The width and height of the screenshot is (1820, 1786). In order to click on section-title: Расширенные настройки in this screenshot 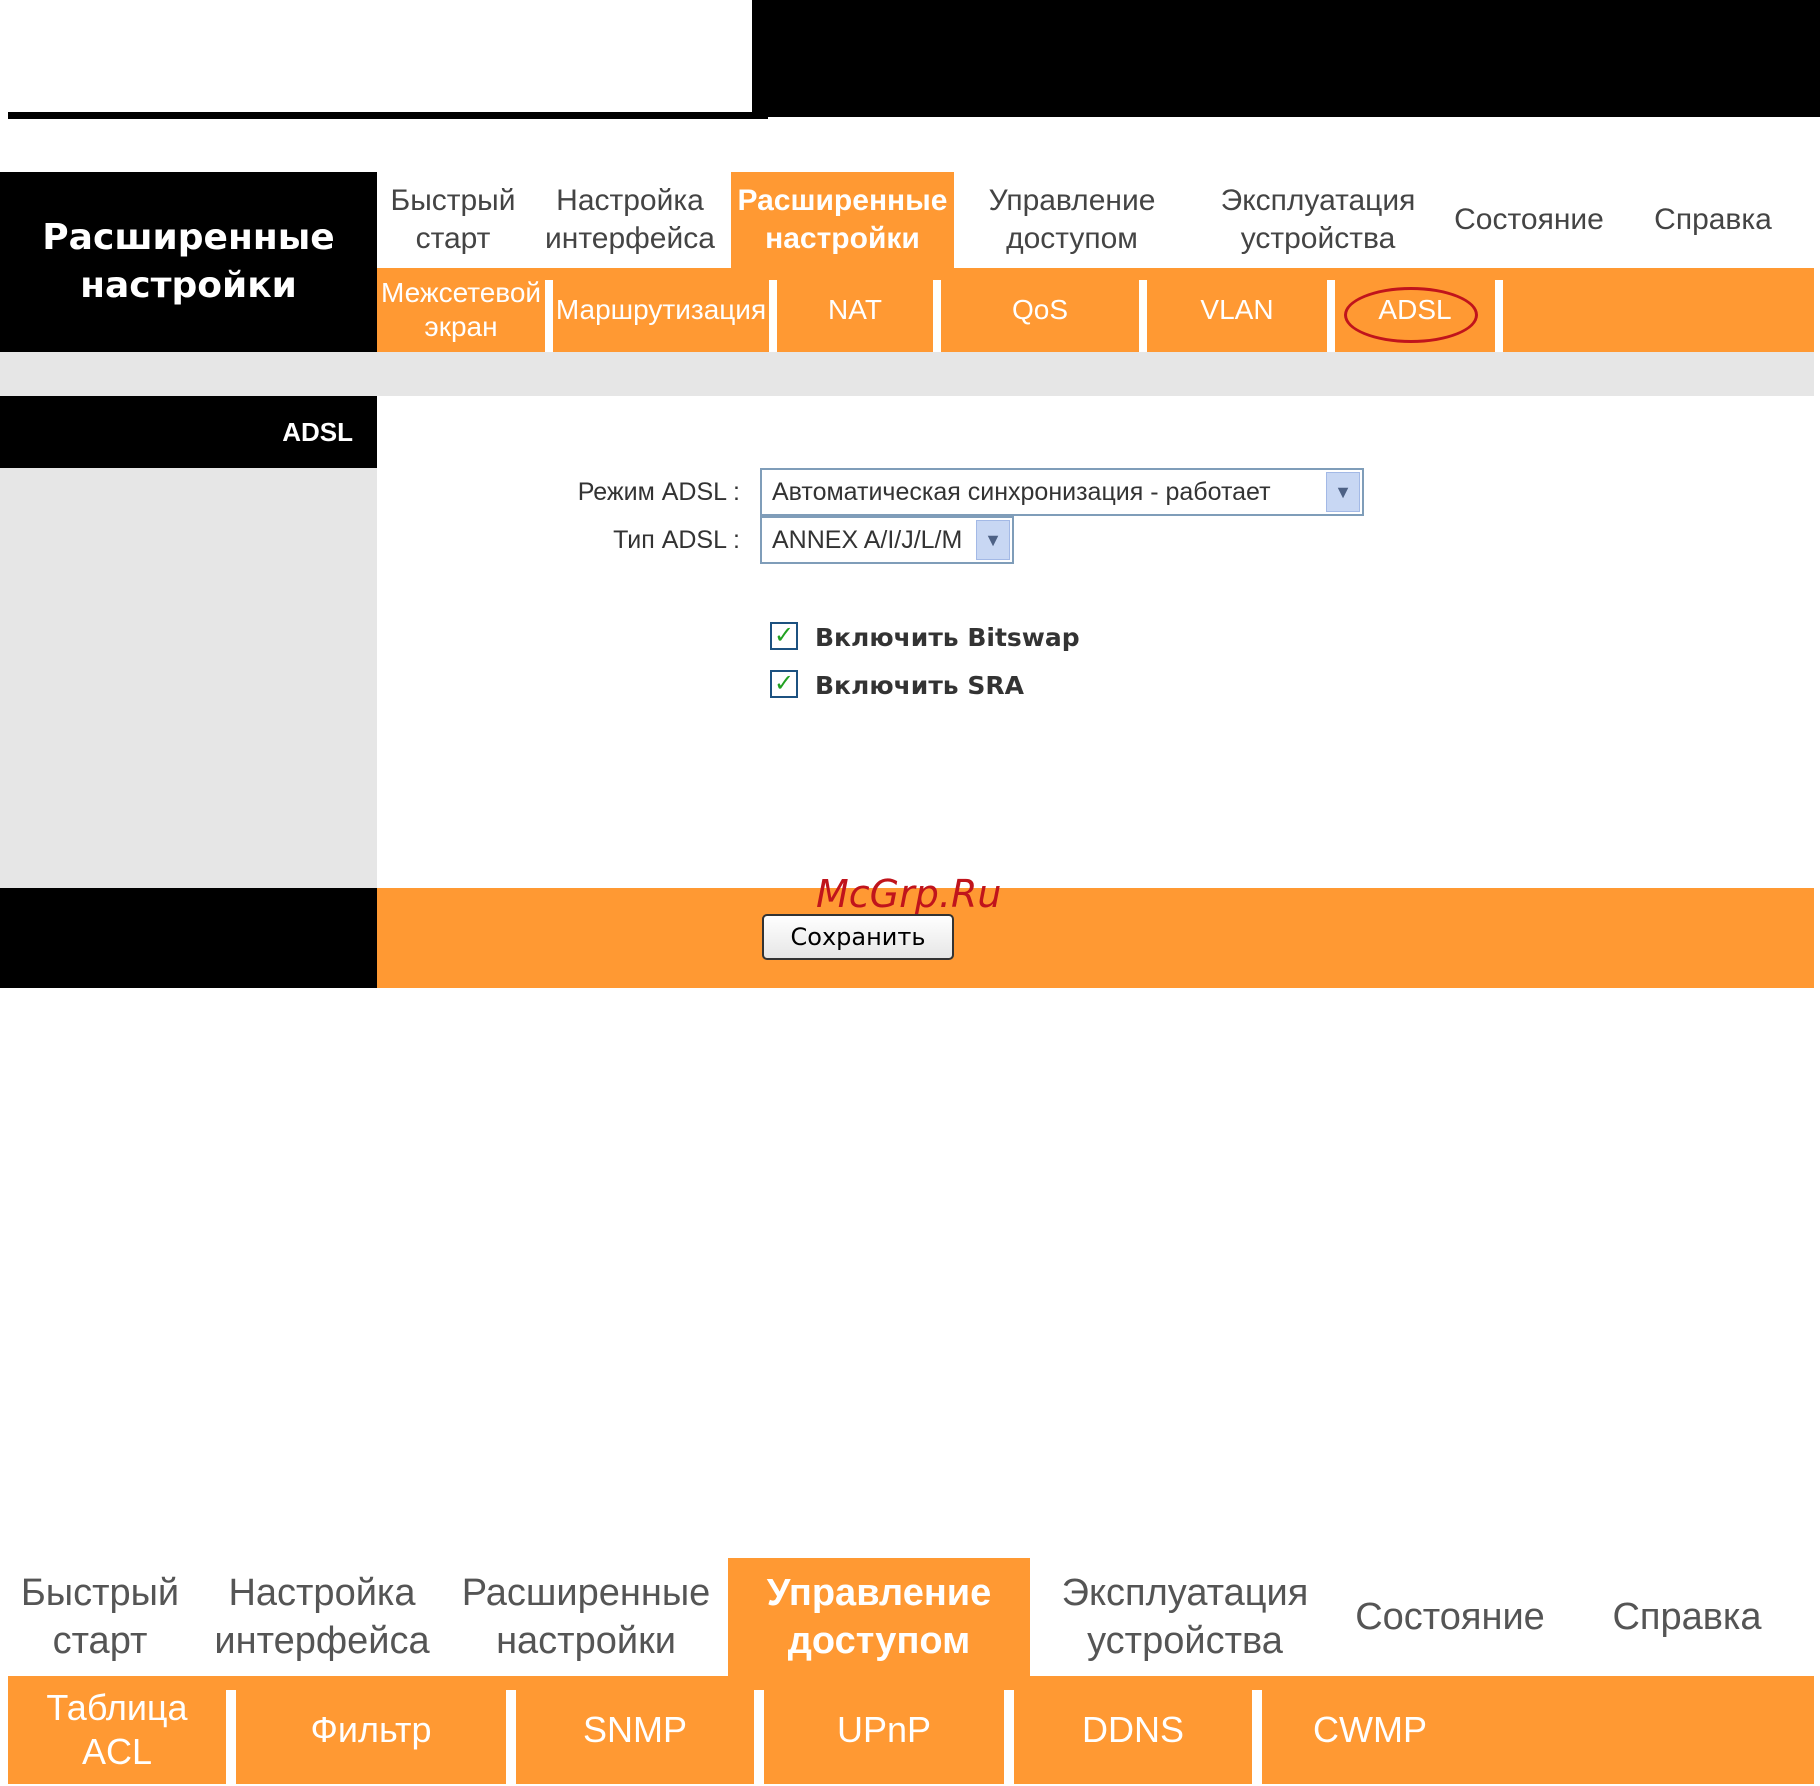, I will do `click(188, 262)`.